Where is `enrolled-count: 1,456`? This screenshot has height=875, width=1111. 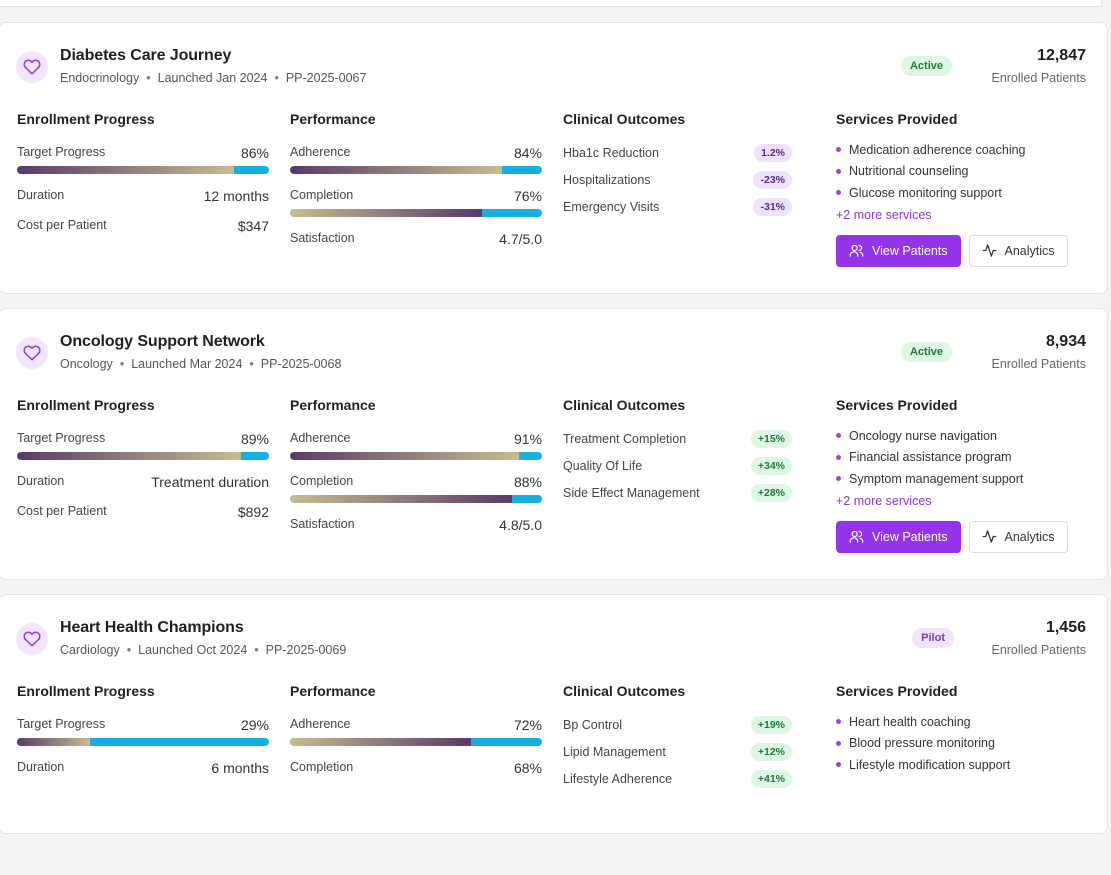
enrolled-count: 1,456 is located at coordinates (1065, 627).